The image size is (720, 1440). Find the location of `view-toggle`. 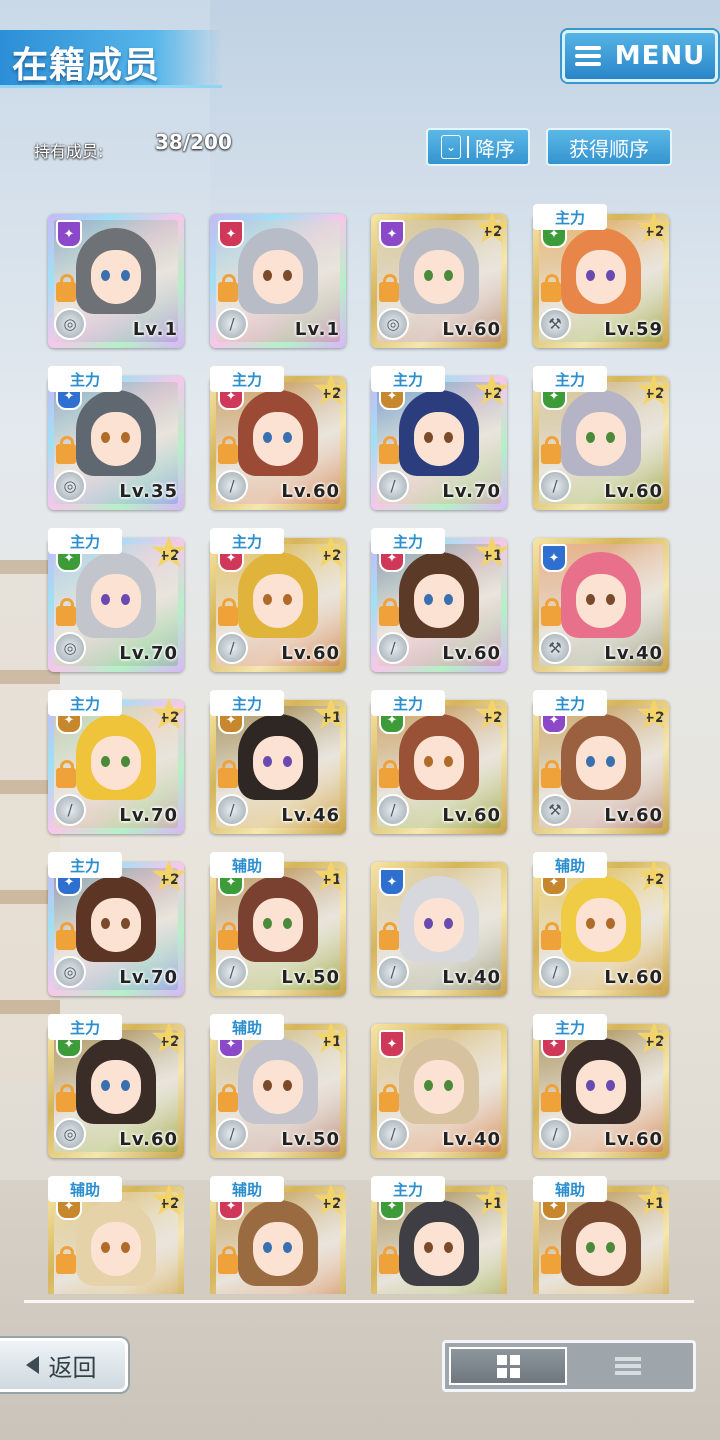

view-toggle is located at coordinates (569, 1366).